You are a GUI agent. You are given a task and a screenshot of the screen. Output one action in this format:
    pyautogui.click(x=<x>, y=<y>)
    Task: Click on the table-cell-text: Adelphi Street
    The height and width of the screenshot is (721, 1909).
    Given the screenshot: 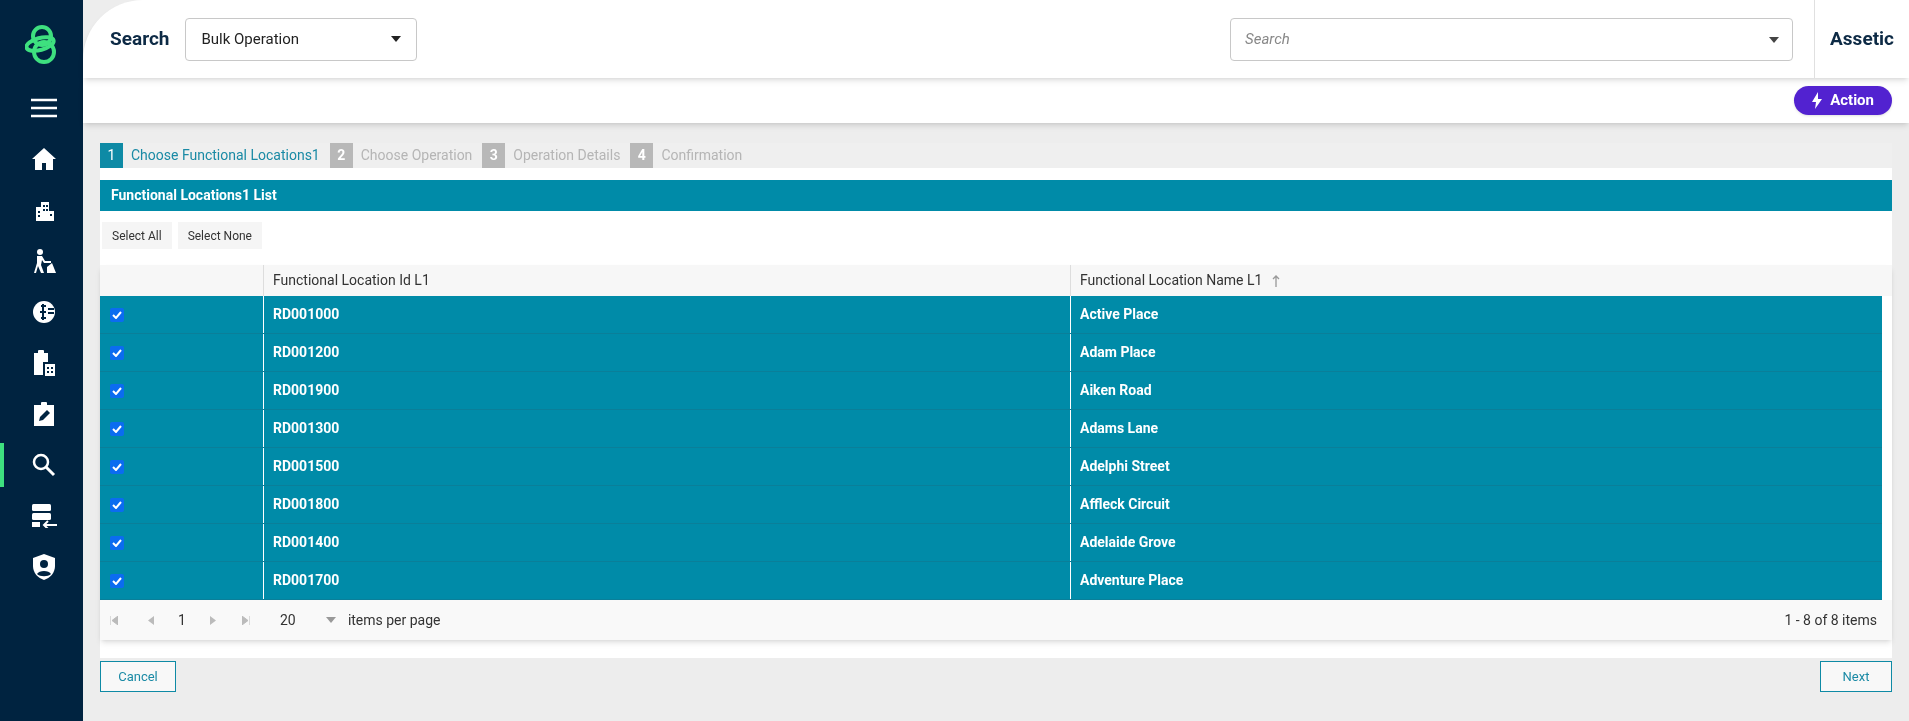 What is the action you would take?
    pyautogui.click(x=1125, y=466)
    